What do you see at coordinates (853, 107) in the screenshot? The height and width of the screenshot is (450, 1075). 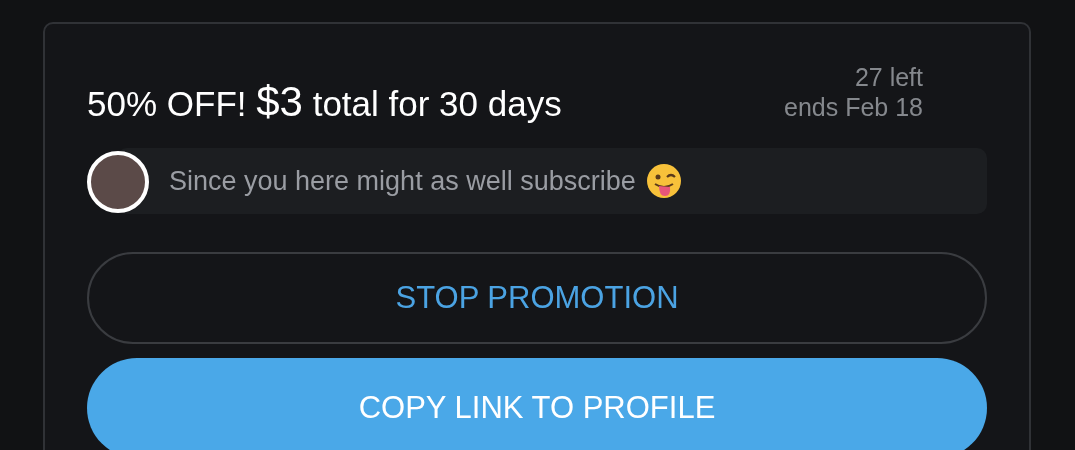 I see `end-date: ends Feb 18` at bounding box center [853, 107].